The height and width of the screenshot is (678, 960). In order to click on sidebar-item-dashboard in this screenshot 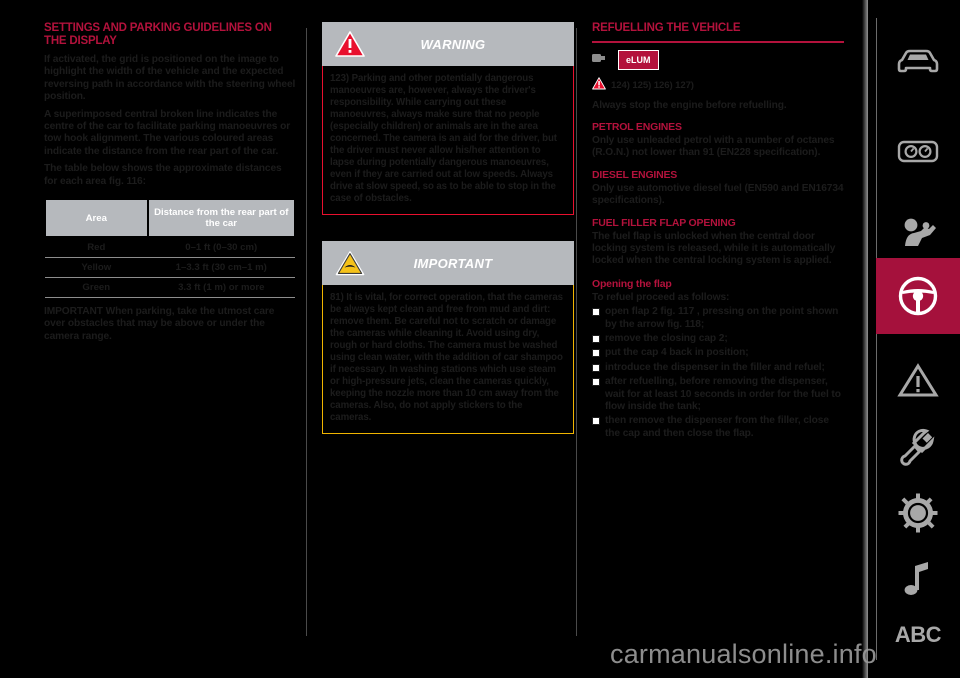, I will do `click(918, 151)`.